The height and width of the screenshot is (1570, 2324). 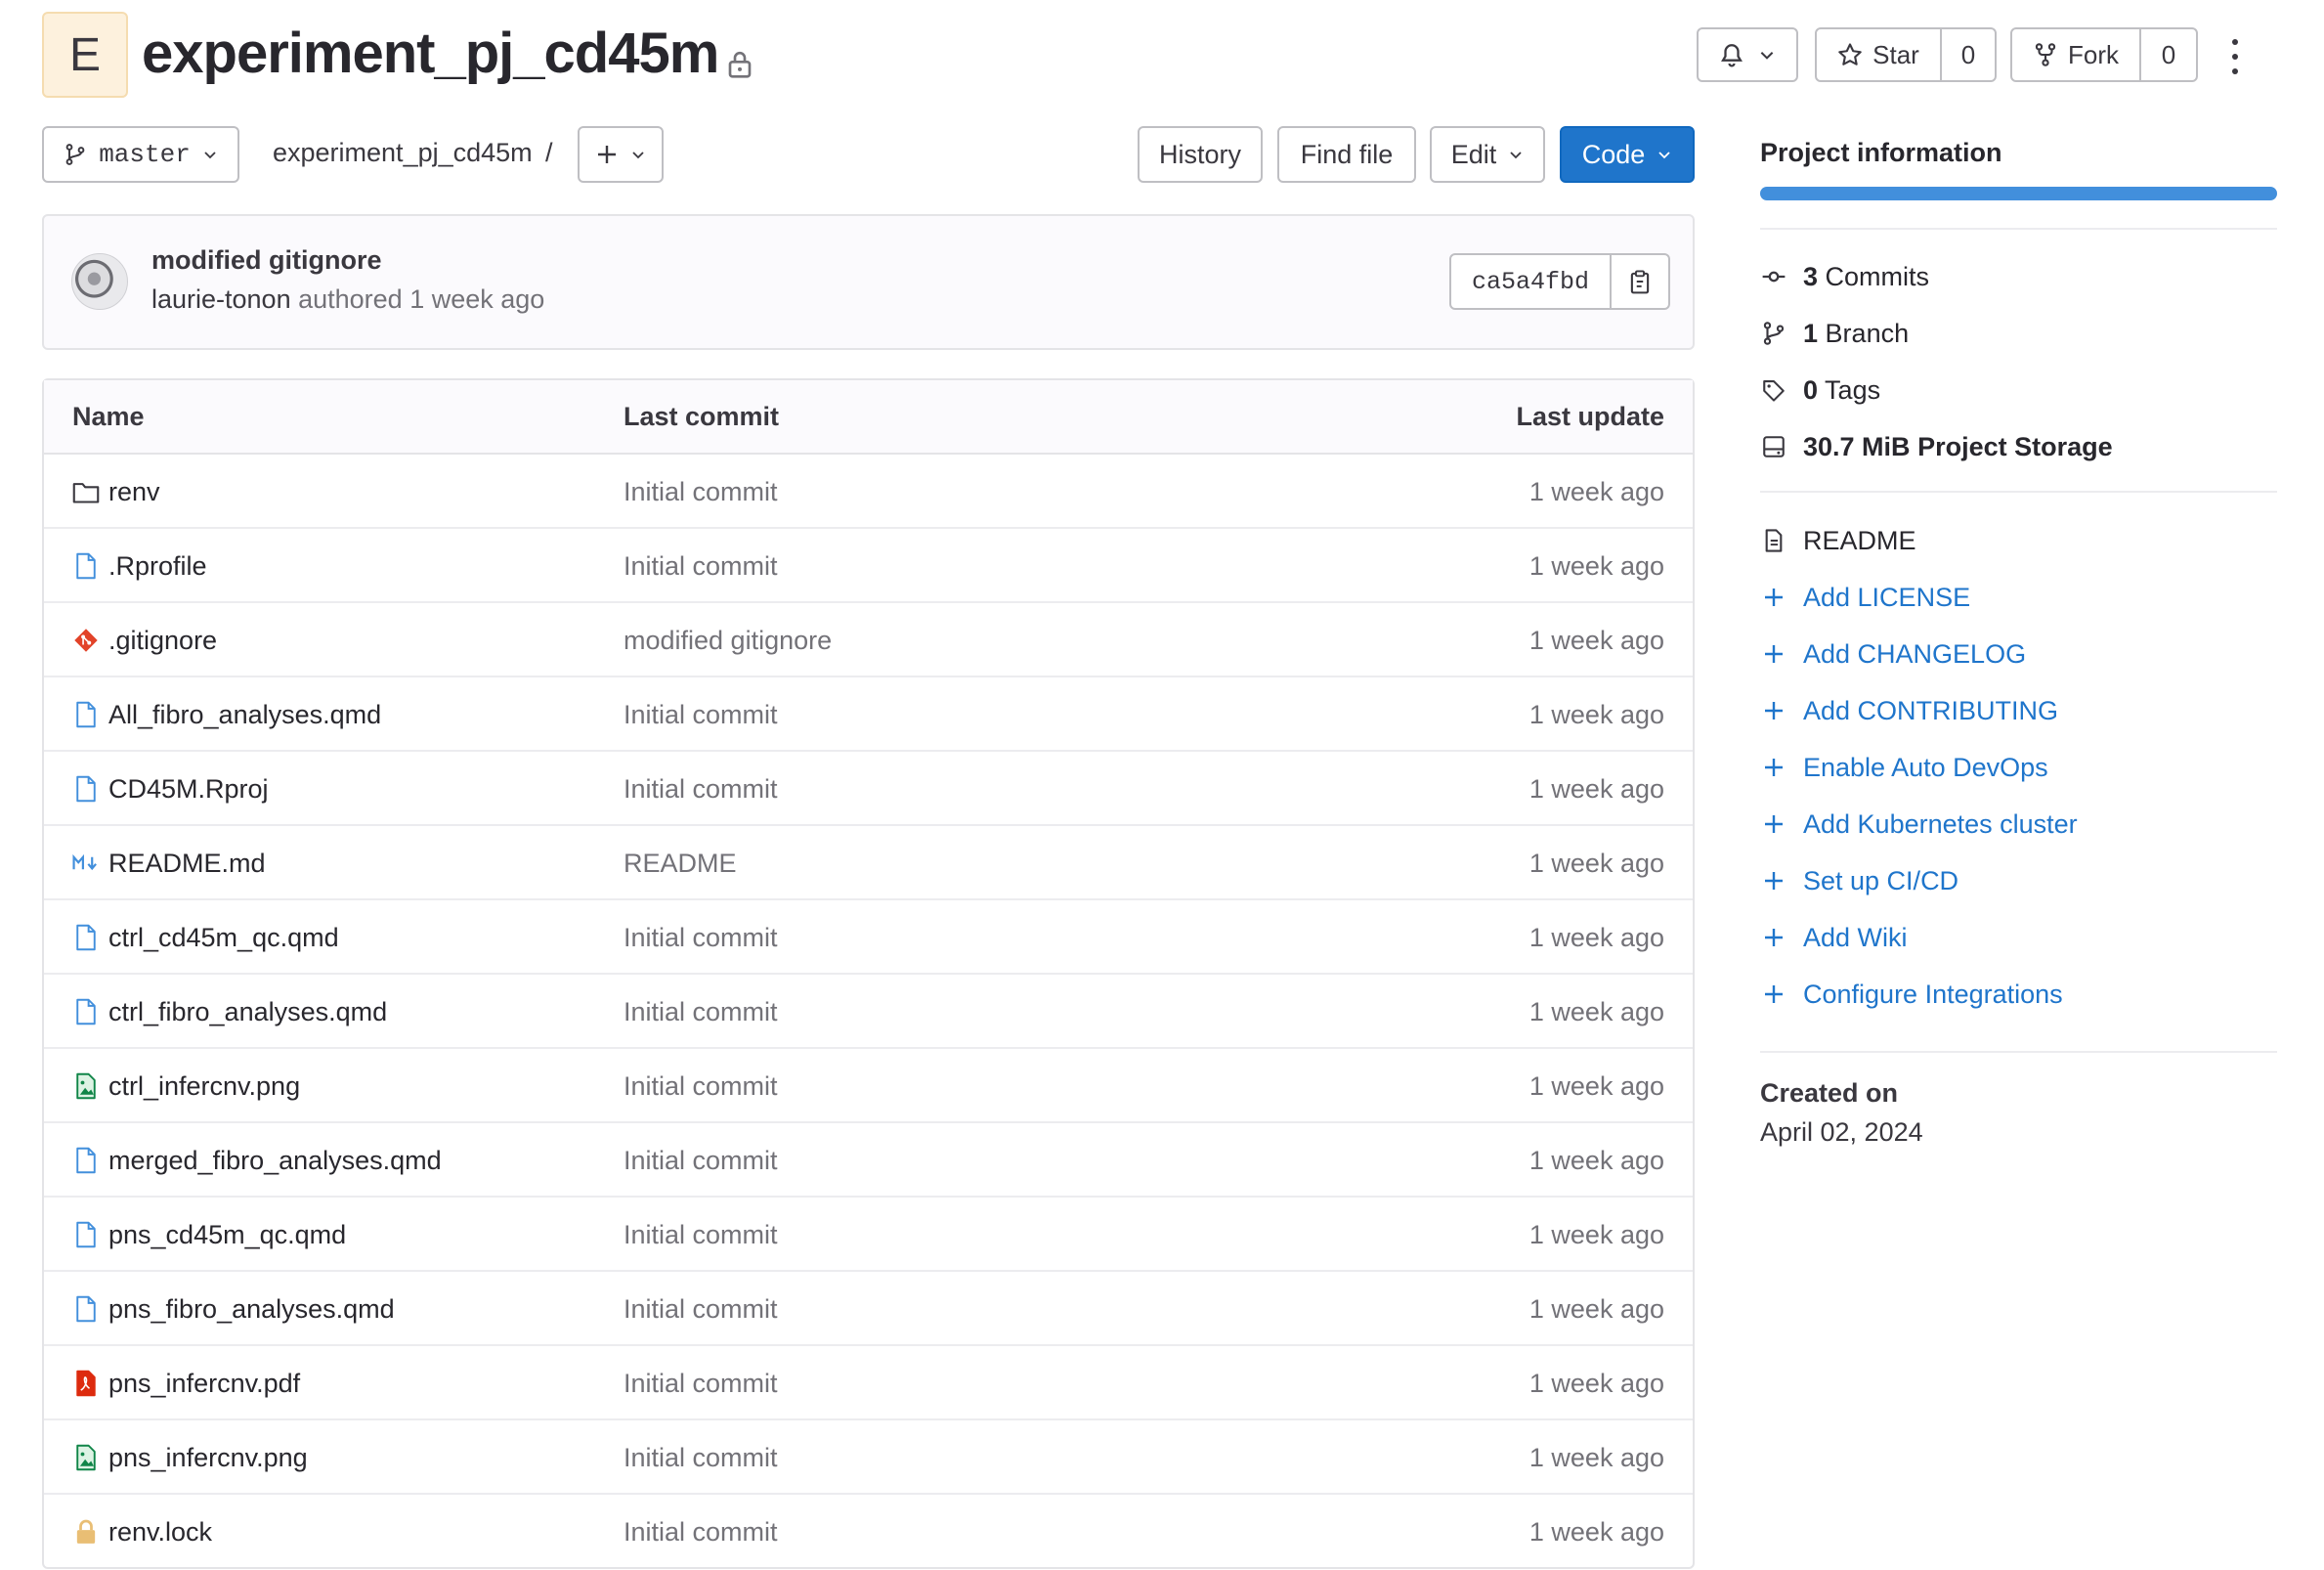 I want to click on notifications-button, so click(x=1747, y=54).